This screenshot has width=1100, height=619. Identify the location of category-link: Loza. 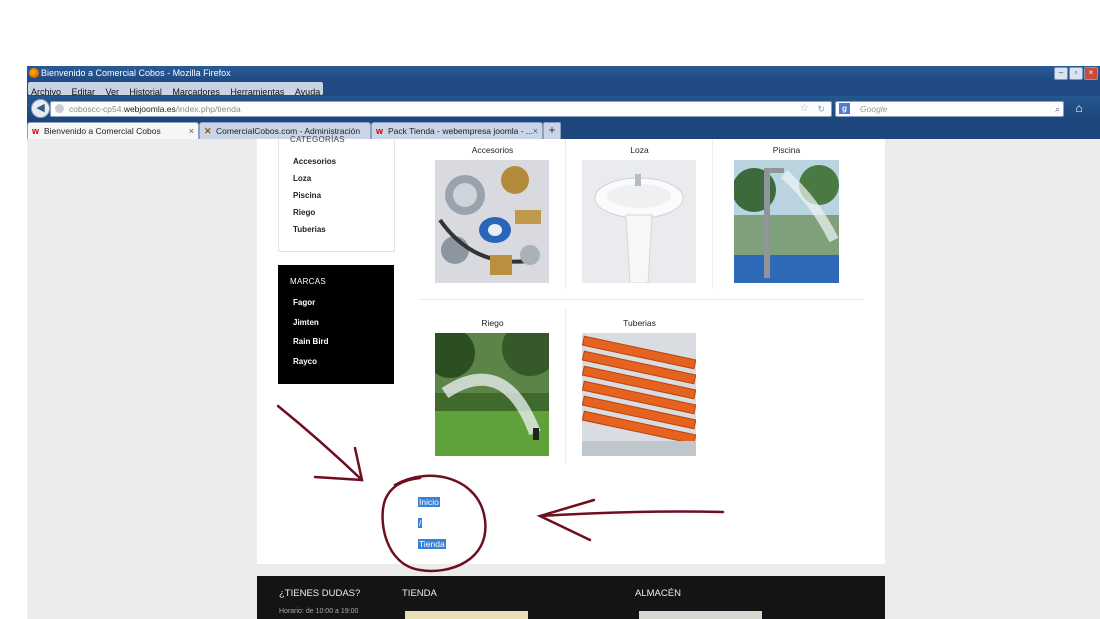
(302, 178).